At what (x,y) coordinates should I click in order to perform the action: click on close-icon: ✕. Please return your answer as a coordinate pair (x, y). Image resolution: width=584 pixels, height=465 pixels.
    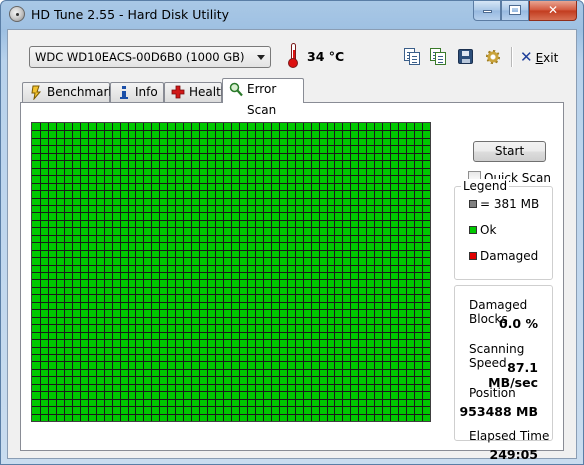
    Looking at the image, I should click on (553, 10).